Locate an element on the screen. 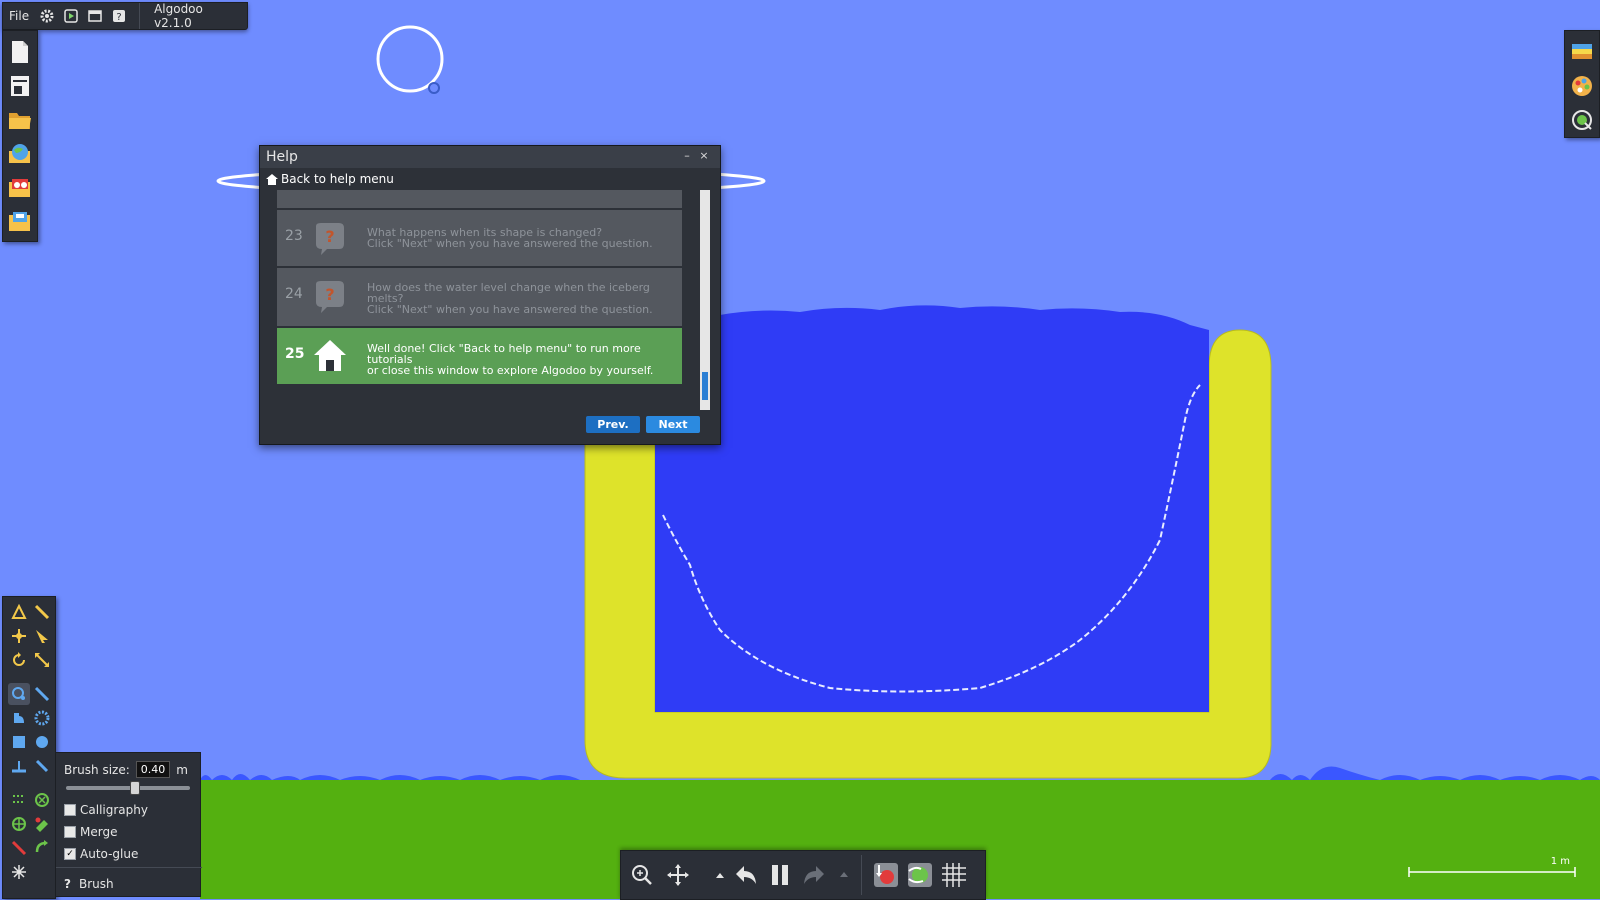  file-menu: File is located at coordinates (19, 16).